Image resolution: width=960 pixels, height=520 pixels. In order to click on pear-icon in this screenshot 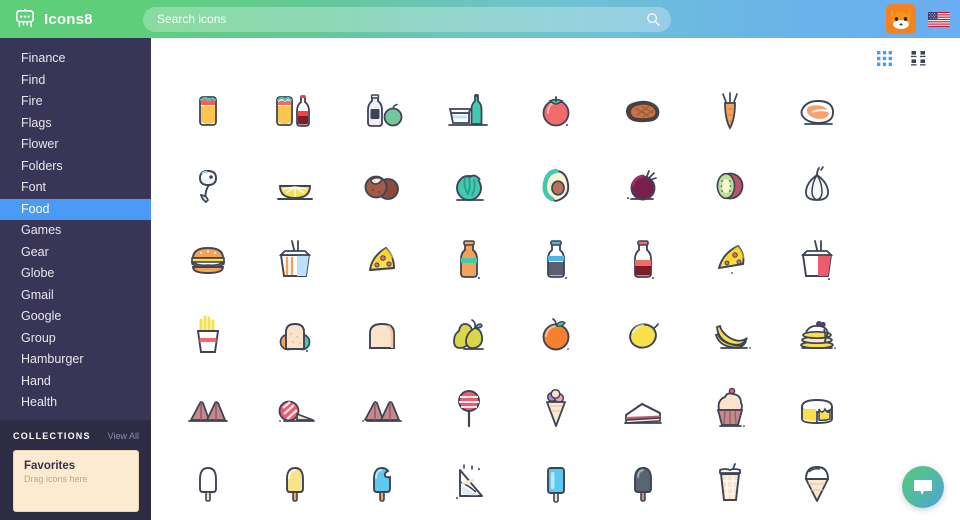, I will do `click(468, 334)`.